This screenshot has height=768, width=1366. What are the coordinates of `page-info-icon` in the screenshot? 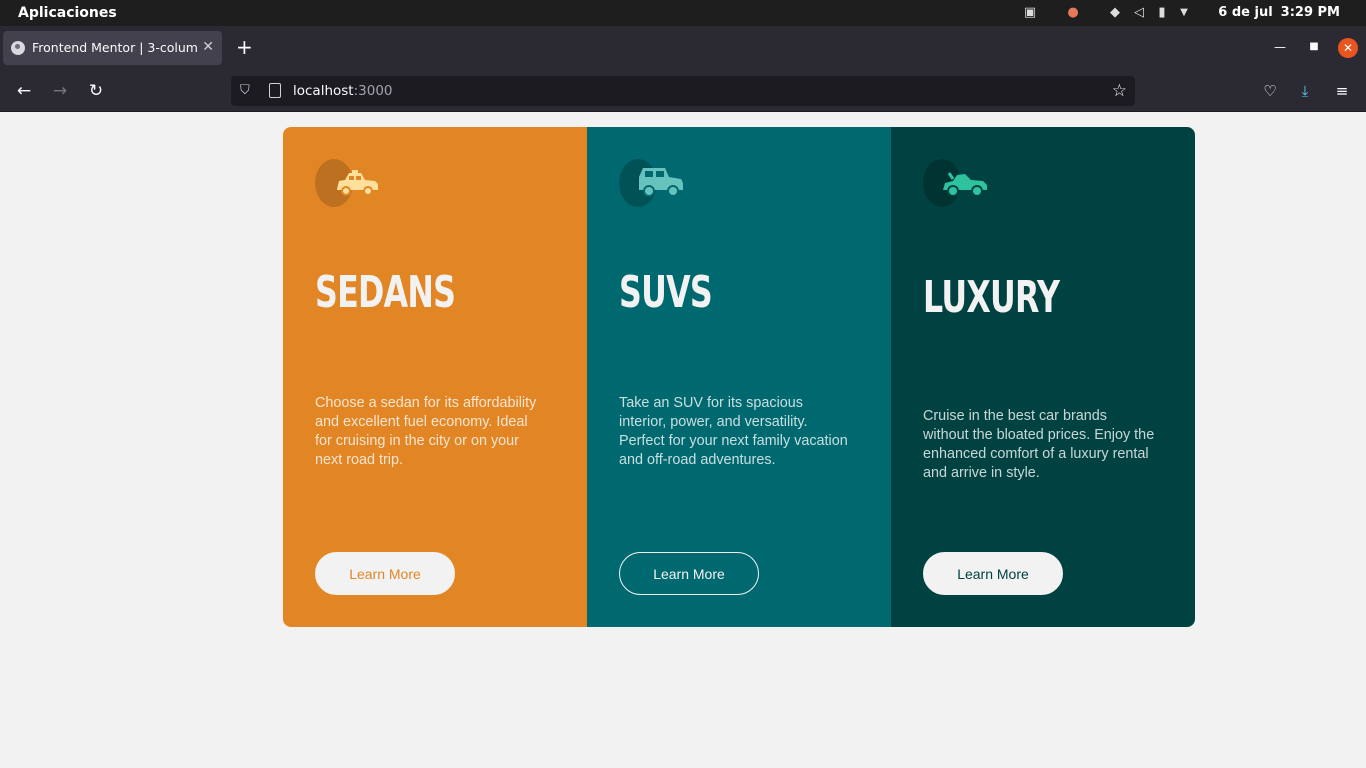 It's located at (275, 90).